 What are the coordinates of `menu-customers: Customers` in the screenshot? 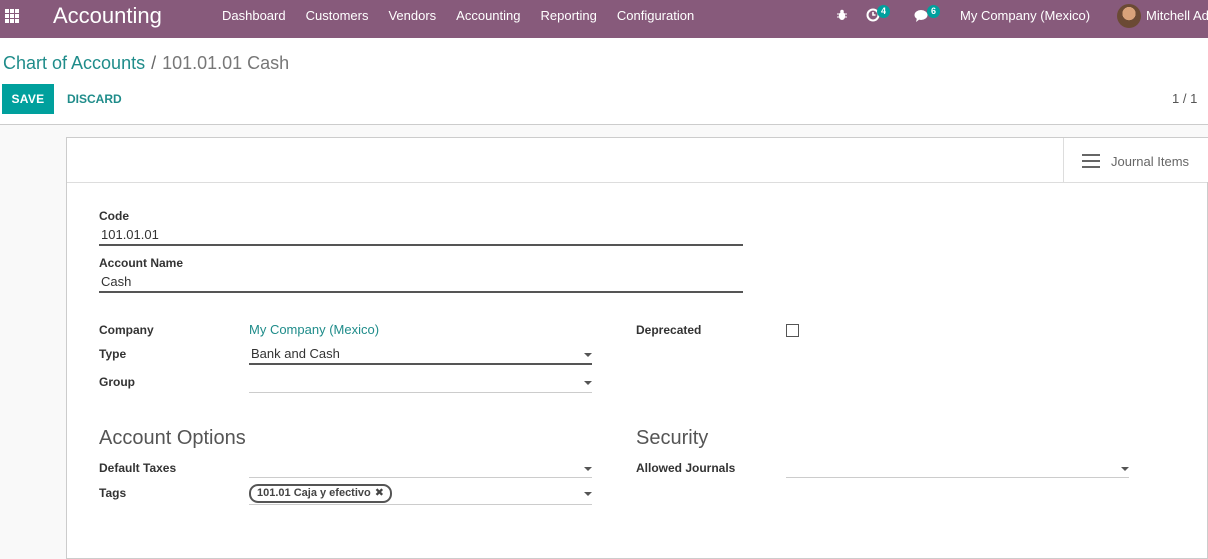 It's located at (337, 19).